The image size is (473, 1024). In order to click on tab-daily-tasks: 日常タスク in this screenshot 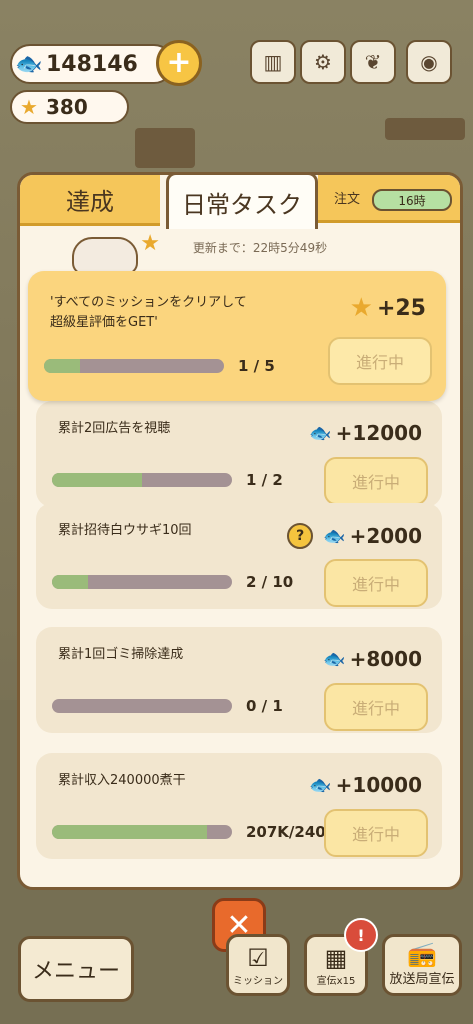, I will do `click(242, 202)`.